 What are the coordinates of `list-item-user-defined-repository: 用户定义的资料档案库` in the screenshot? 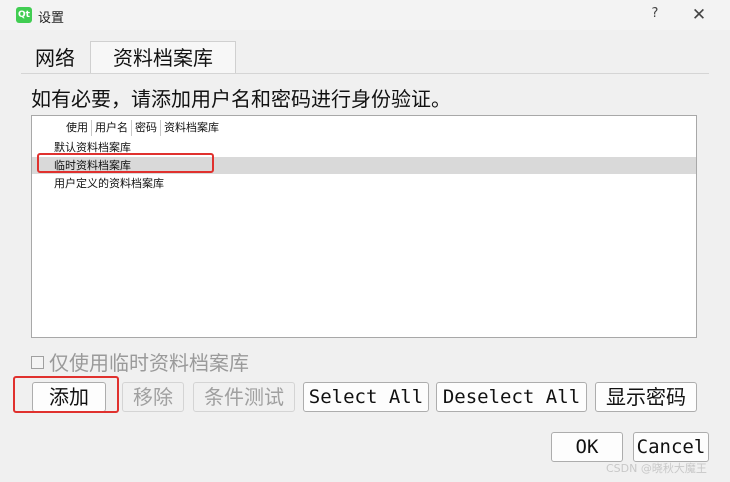 It's located at (364, 183).